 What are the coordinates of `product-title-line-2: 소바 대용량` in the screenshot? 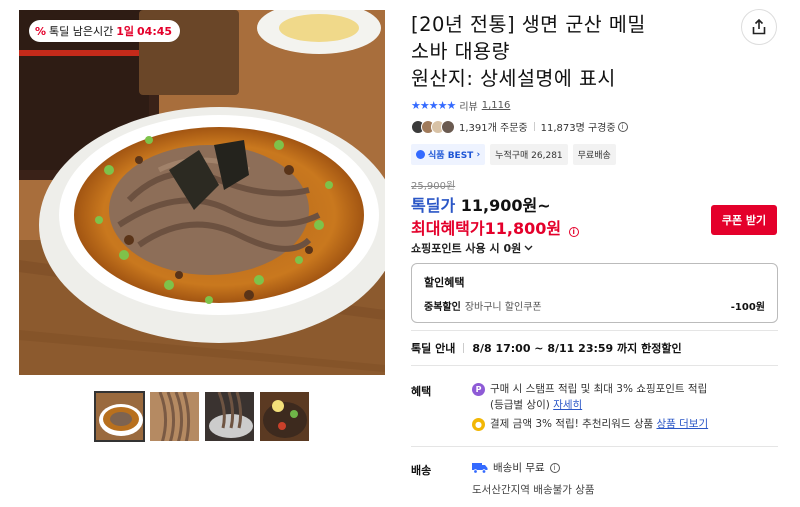 It's located at (460, 51).